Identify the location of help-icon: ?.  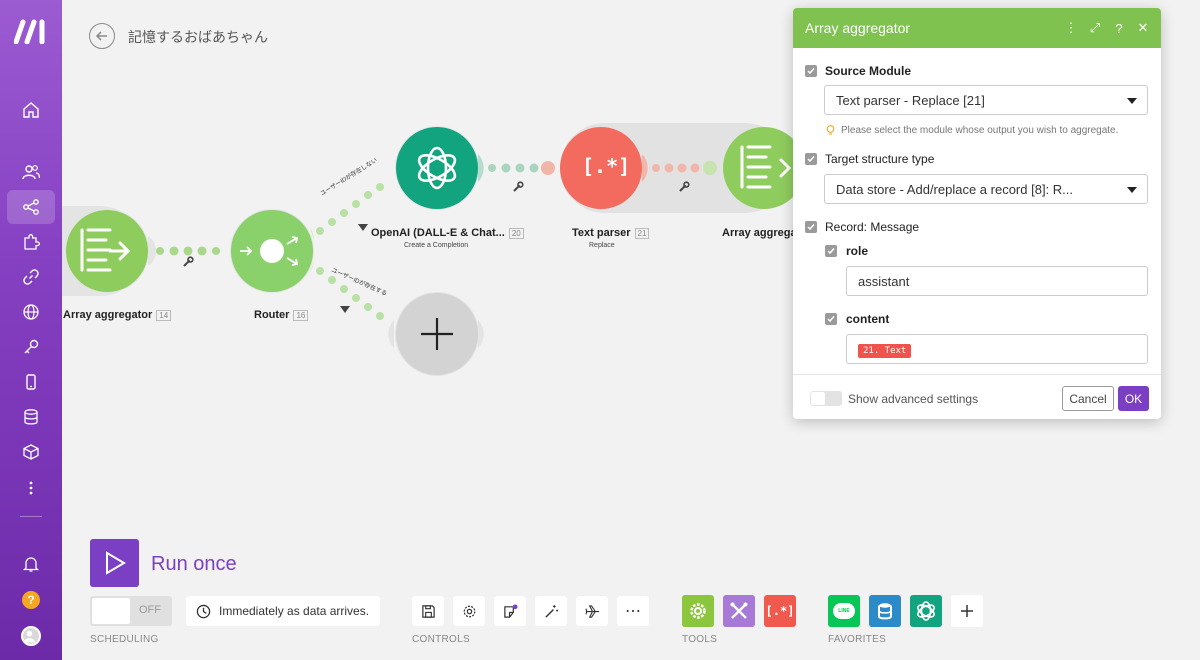
(1119, 28).